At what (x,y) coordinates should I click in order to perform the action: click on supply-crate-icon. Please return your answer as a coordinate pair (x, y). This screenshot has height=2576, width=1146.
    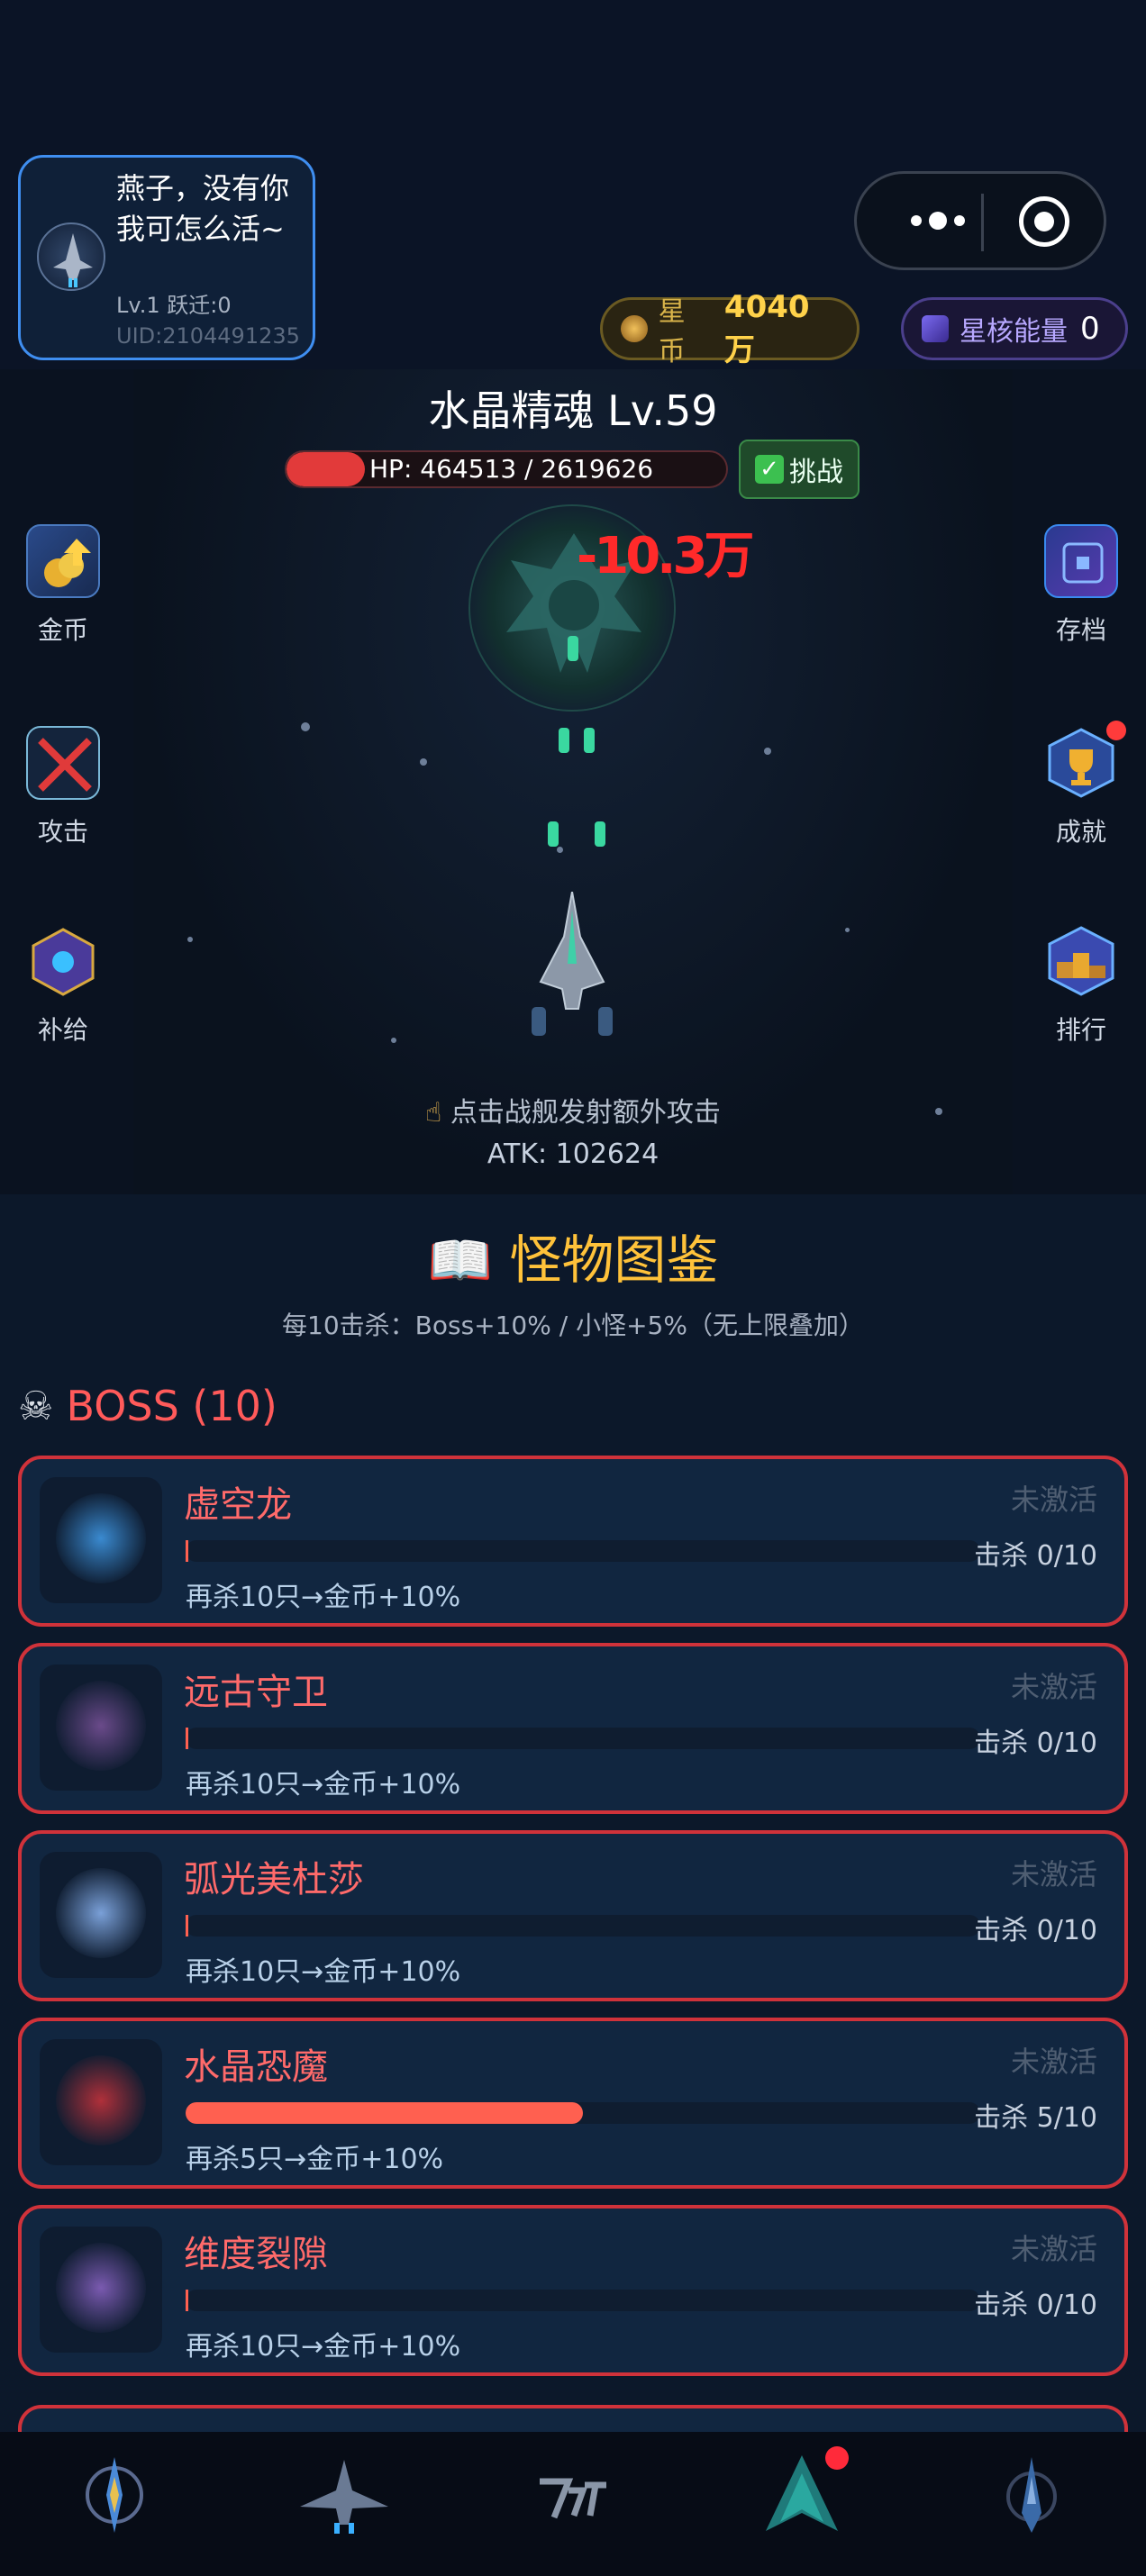
    Looking at the image, I should click on (63, 961).